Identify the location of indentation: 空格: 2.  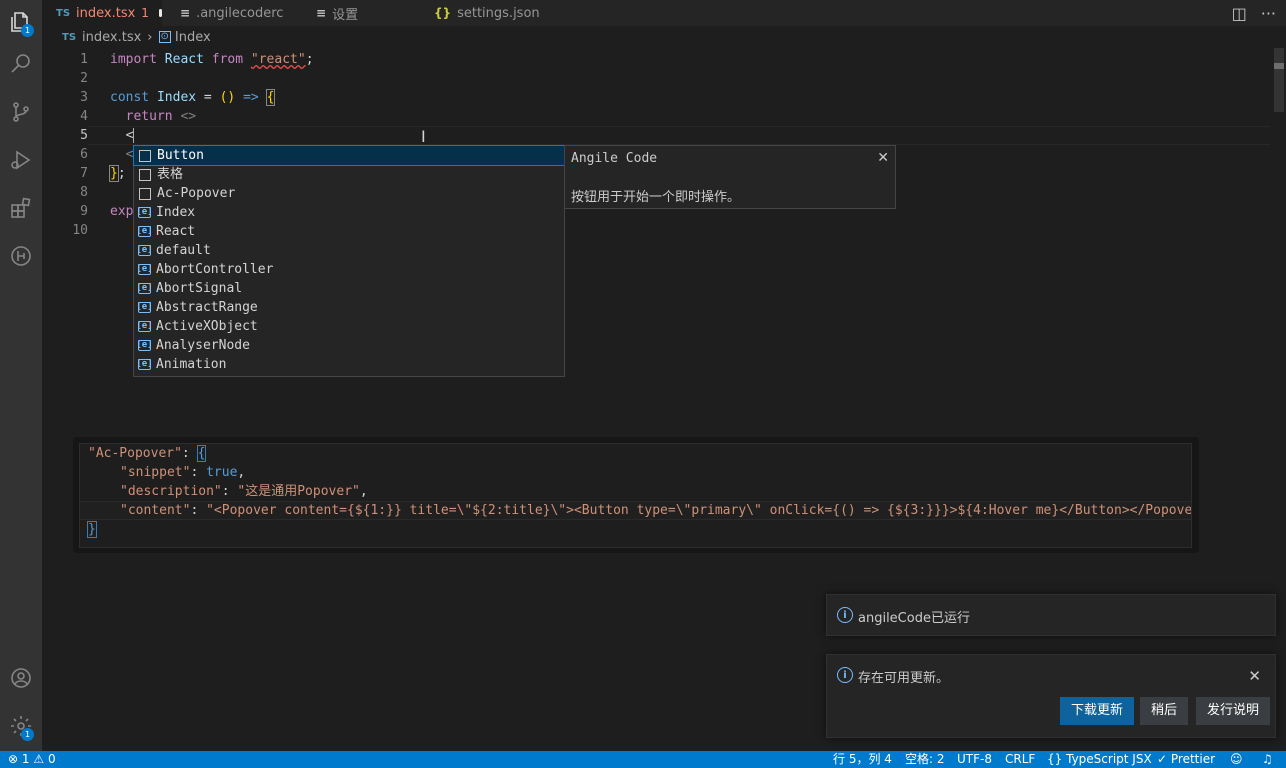
(925, 759).